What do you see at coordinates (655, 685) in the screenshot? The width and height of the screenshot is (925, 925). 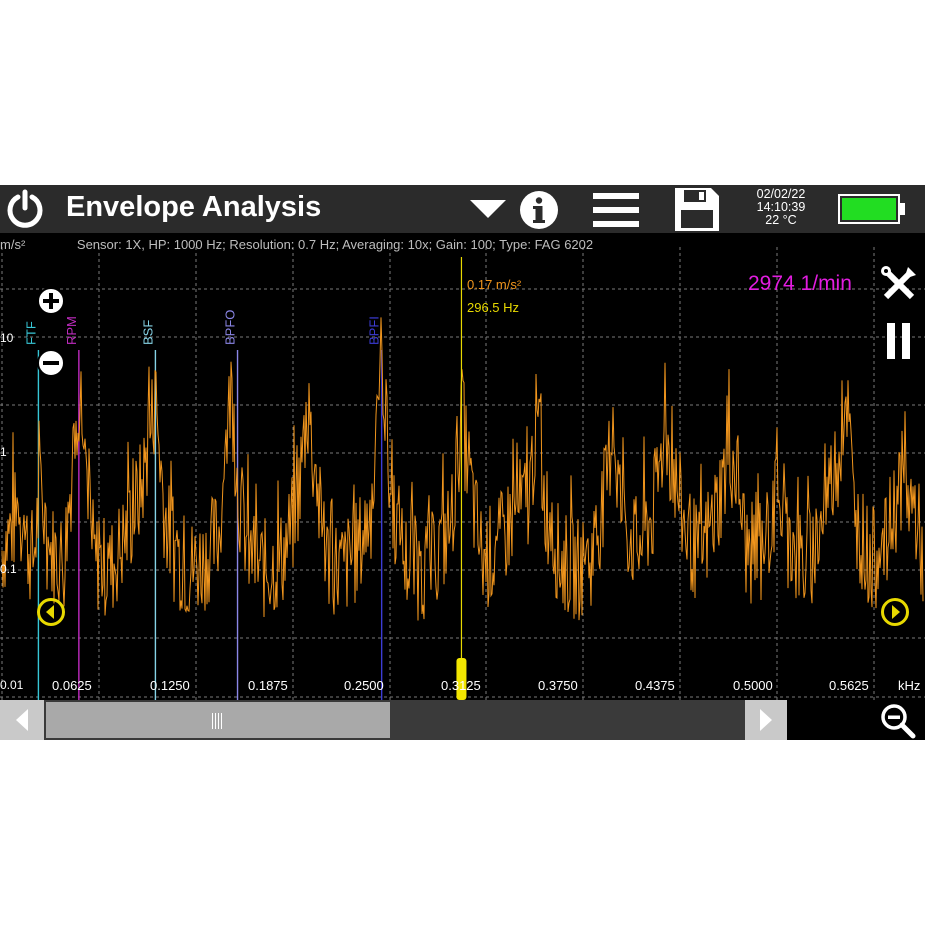 I see `x-tick-label: 0.4375` at bounding box center [655, 685].